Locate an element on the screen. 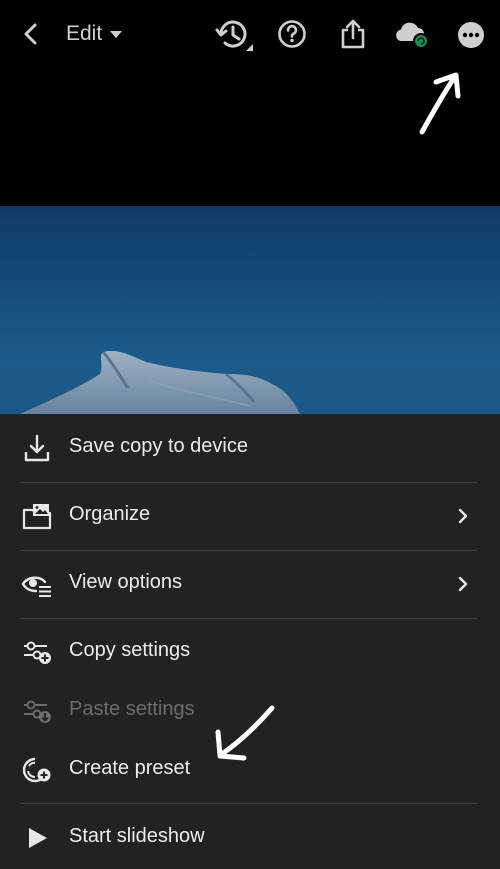 The image size is (500, 869). more-options-button is located at coordinates (471, 35).